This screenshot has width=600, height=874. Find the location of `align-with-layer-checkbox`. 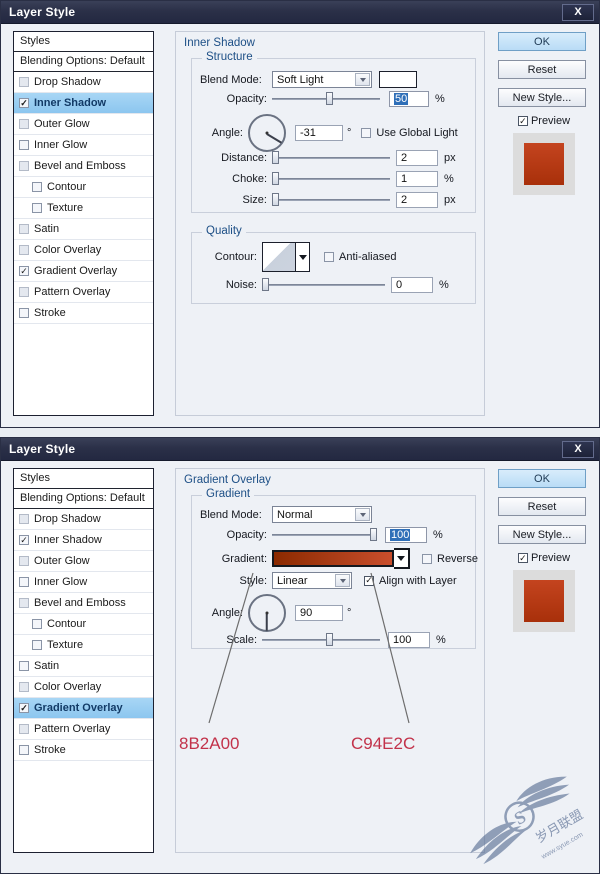

align-with-layer-checkbox is located at coordinates (369, 580).